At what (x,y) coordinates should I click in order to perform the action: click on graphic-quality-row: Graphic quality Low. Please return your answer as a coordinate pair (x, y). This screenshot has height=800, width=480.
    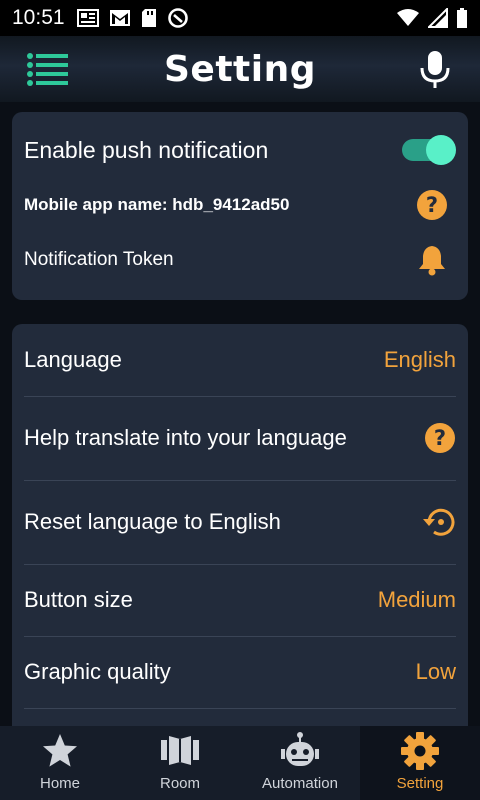
    Looking at the image, I should click on (240, 672).